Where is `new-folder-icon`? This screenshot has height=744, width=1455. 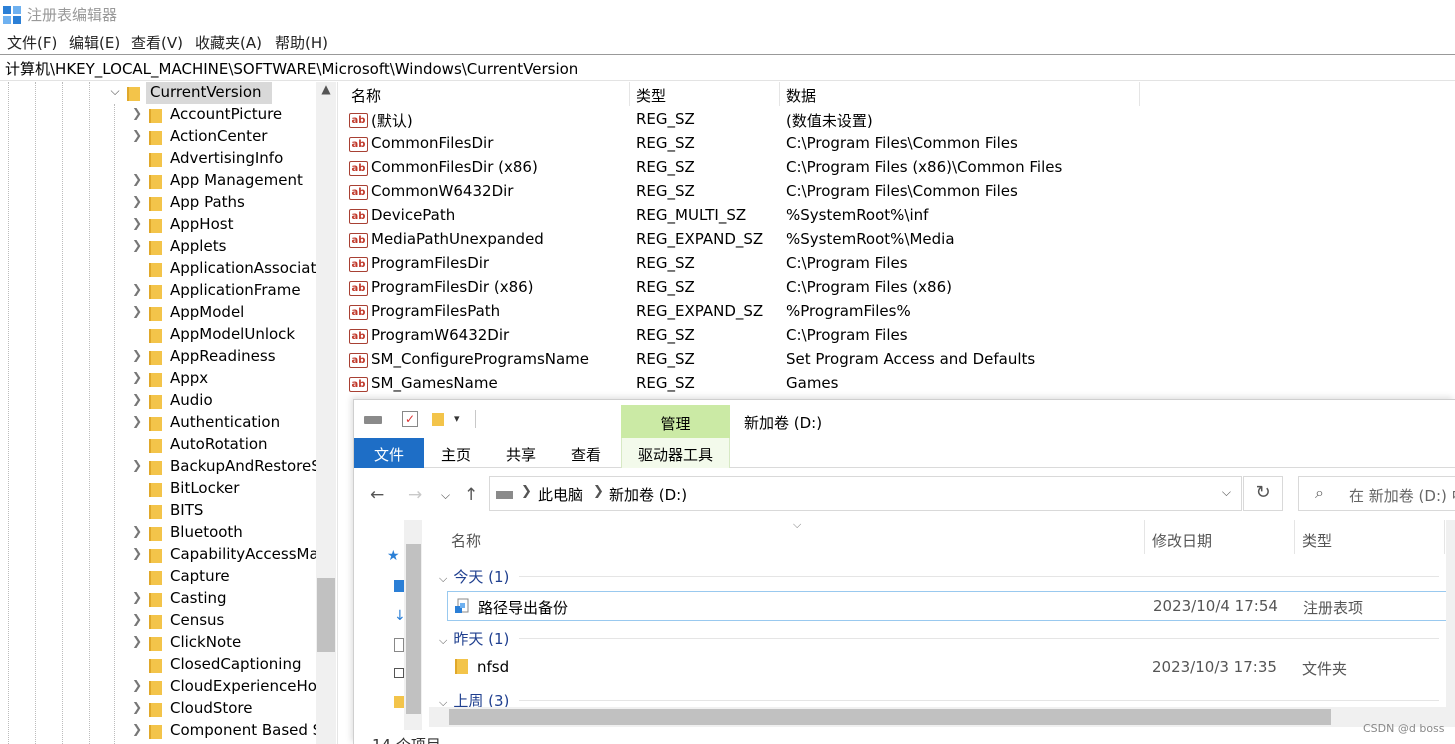
new-folder-icon is located at coordinates (438, 419).